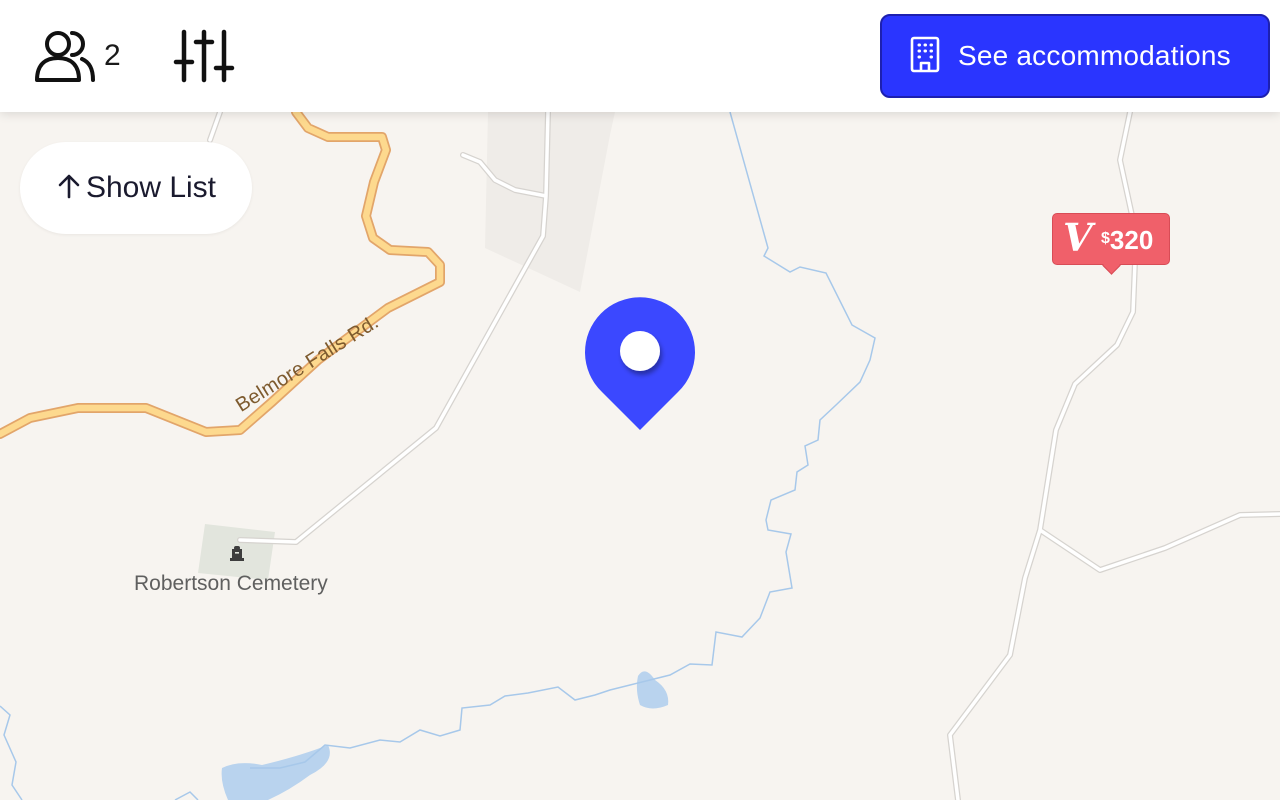  I want to click on cemetery-icon, so click(237, 555).